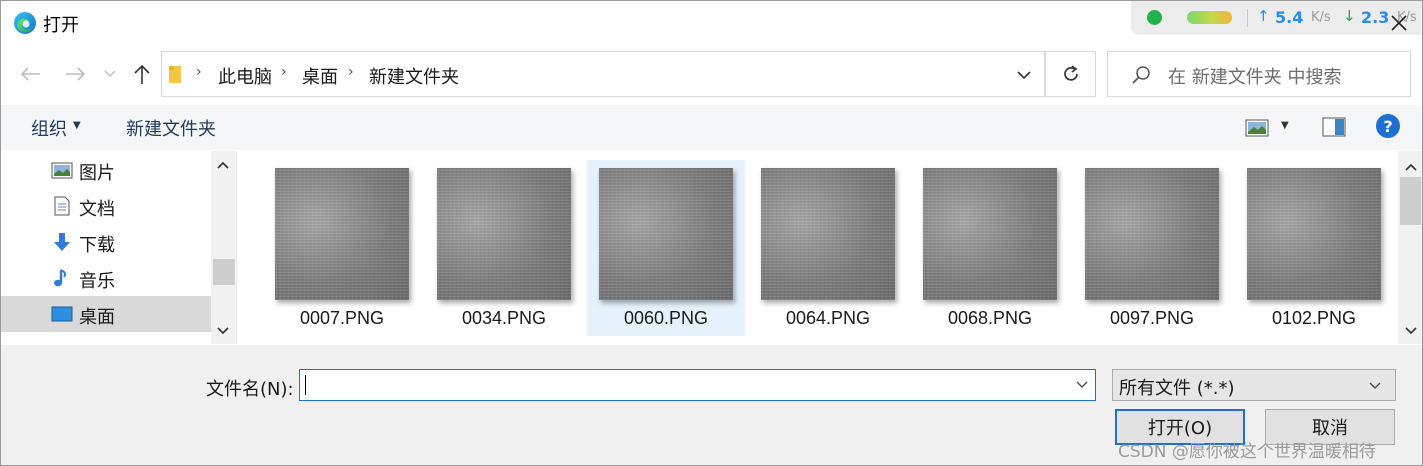 Image resolution: width=1423 pixels, height=466 pixels. I want to click on sidebar-item-desktop: 桌面, so click(106, 314).